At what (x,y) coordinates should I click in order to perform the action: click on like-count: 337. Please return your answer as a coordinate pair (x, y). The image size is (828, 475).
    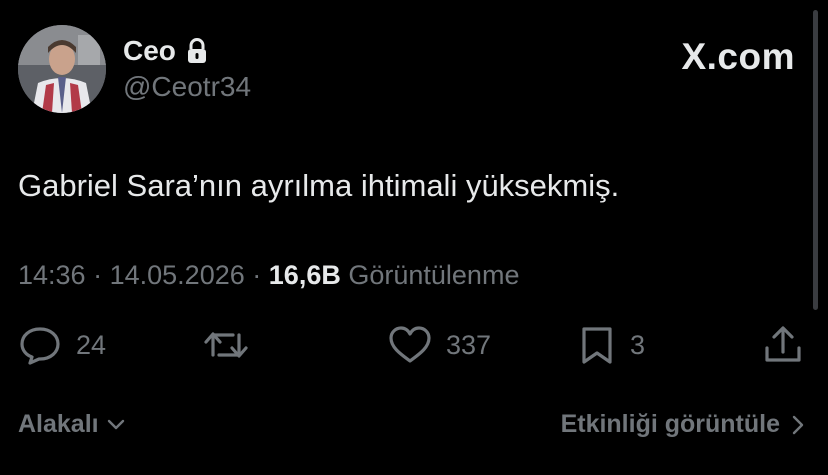
    Looking at the image, I should click on (469, 344).